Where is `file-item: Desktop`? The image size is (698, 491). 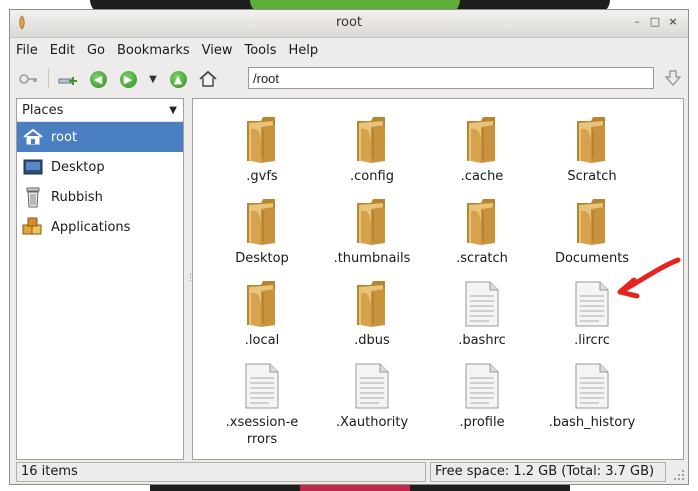 file-item: Desktop is located at coordinates (262, 232).